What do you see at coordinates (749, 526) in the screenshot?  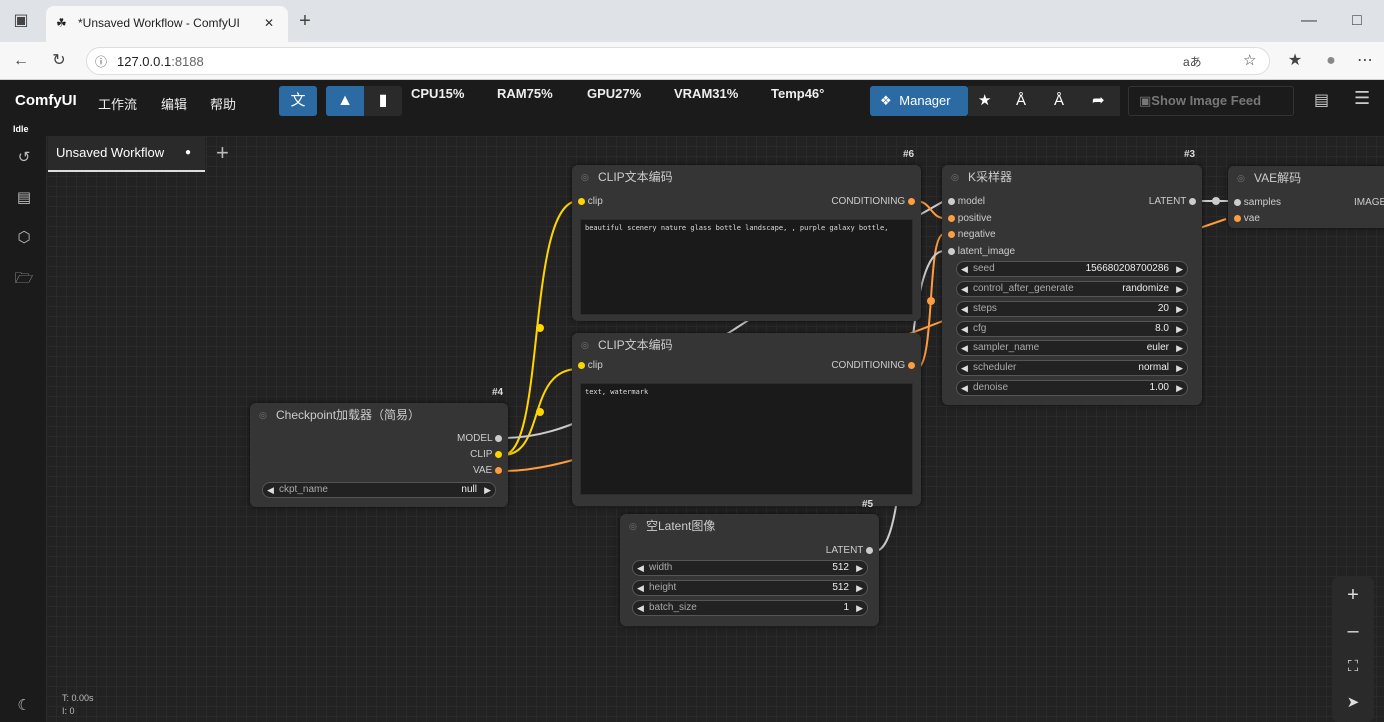 I see `node-title: 空Latent图像` at bounding box center [749, 526].